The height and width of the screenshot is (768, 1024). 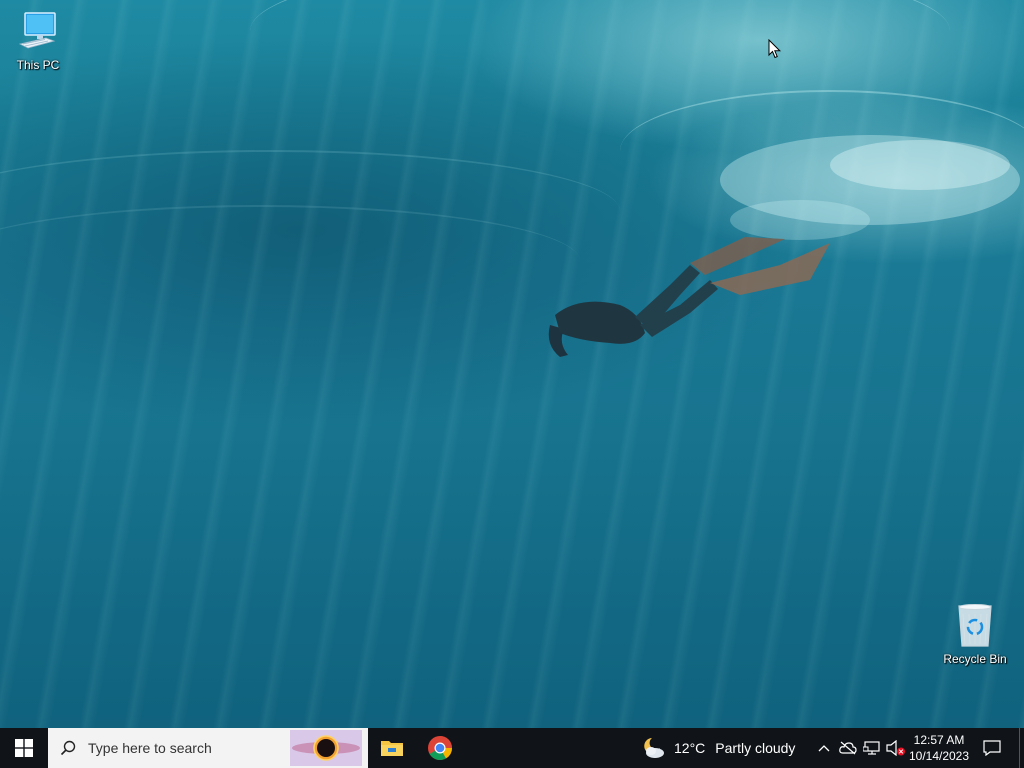 I want to click on folder-icon, so click(x=392, y=748).